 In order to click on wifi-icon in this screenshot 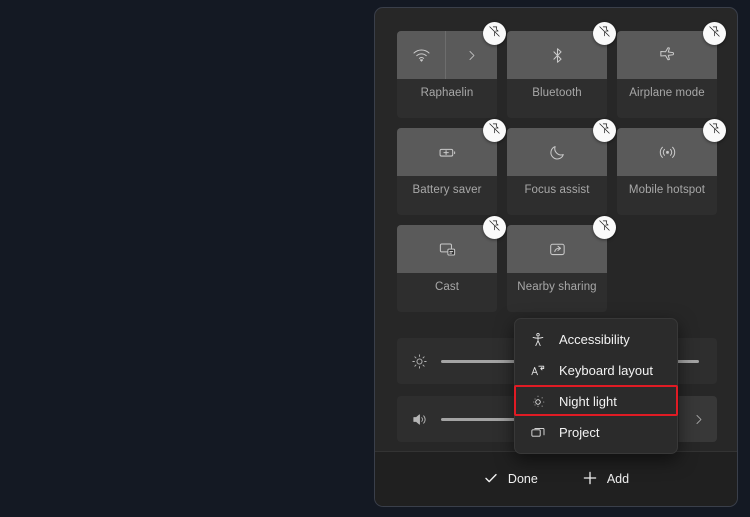, I will do `click(421, 55)`.